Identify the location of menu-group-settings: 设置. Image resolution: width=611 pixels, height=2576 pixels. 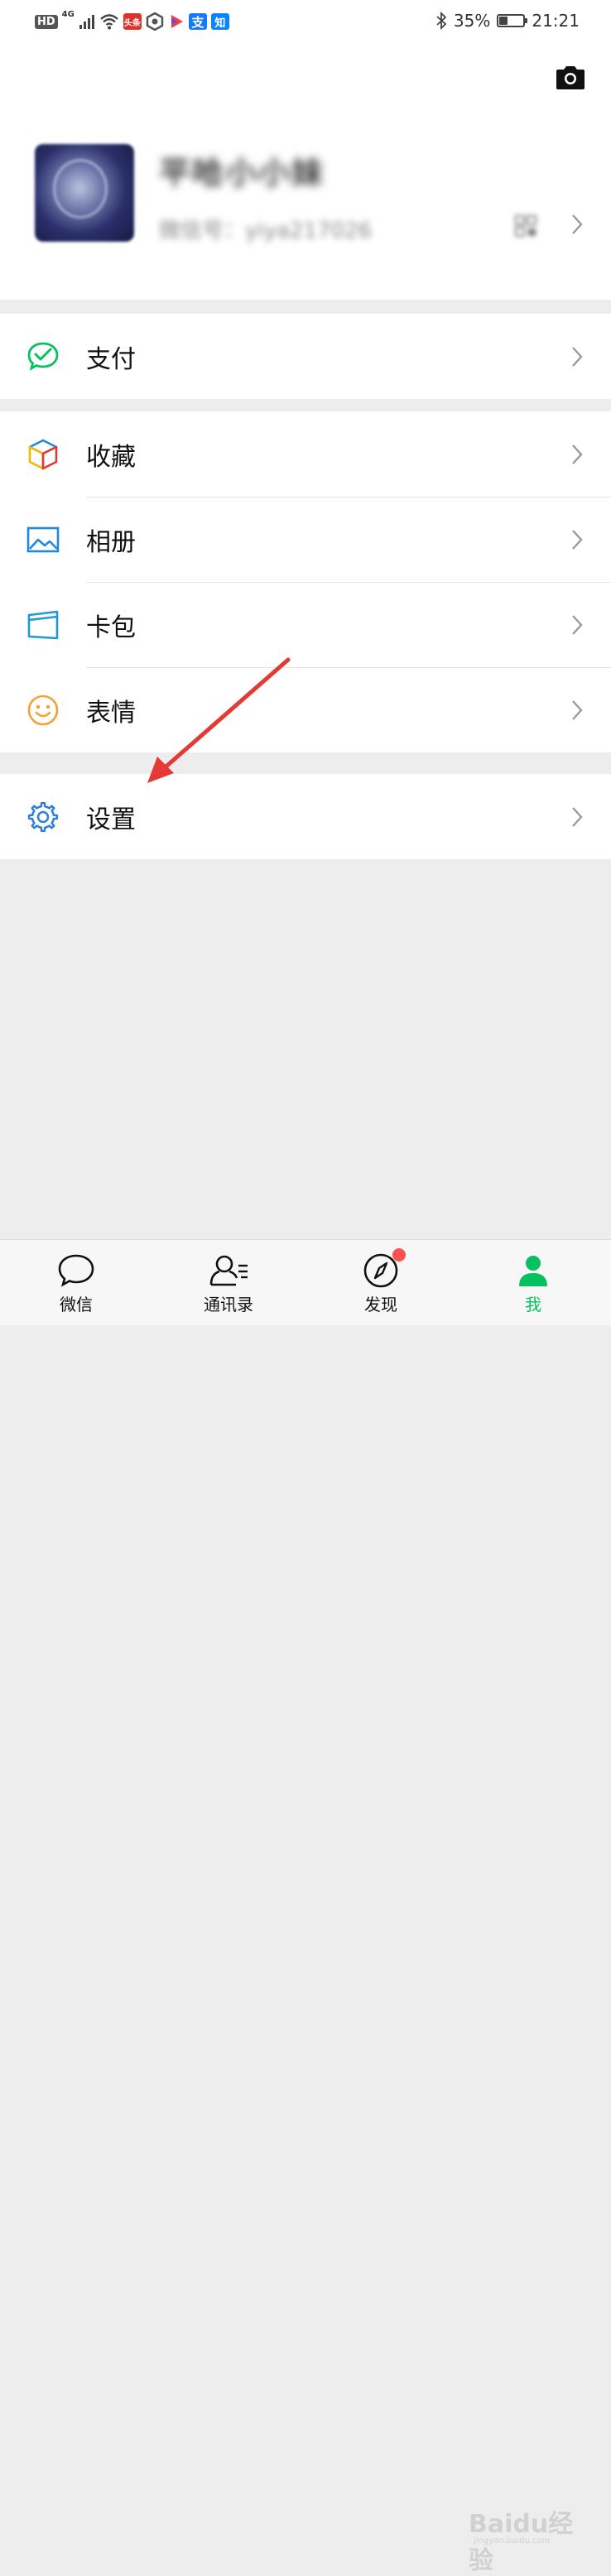
(305, 816).